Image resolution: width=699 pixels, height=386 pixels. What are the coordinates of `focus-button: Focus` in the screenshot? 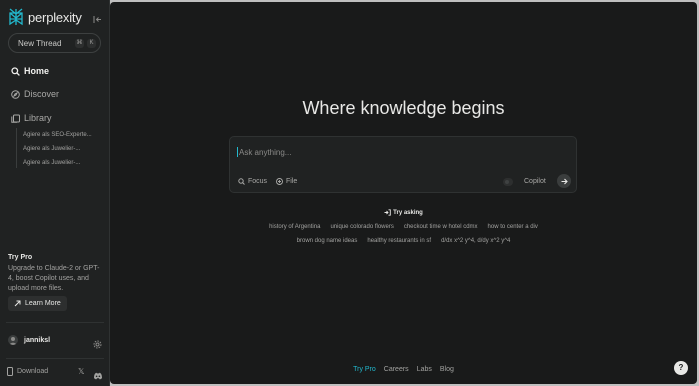 It's located at (252, 181).